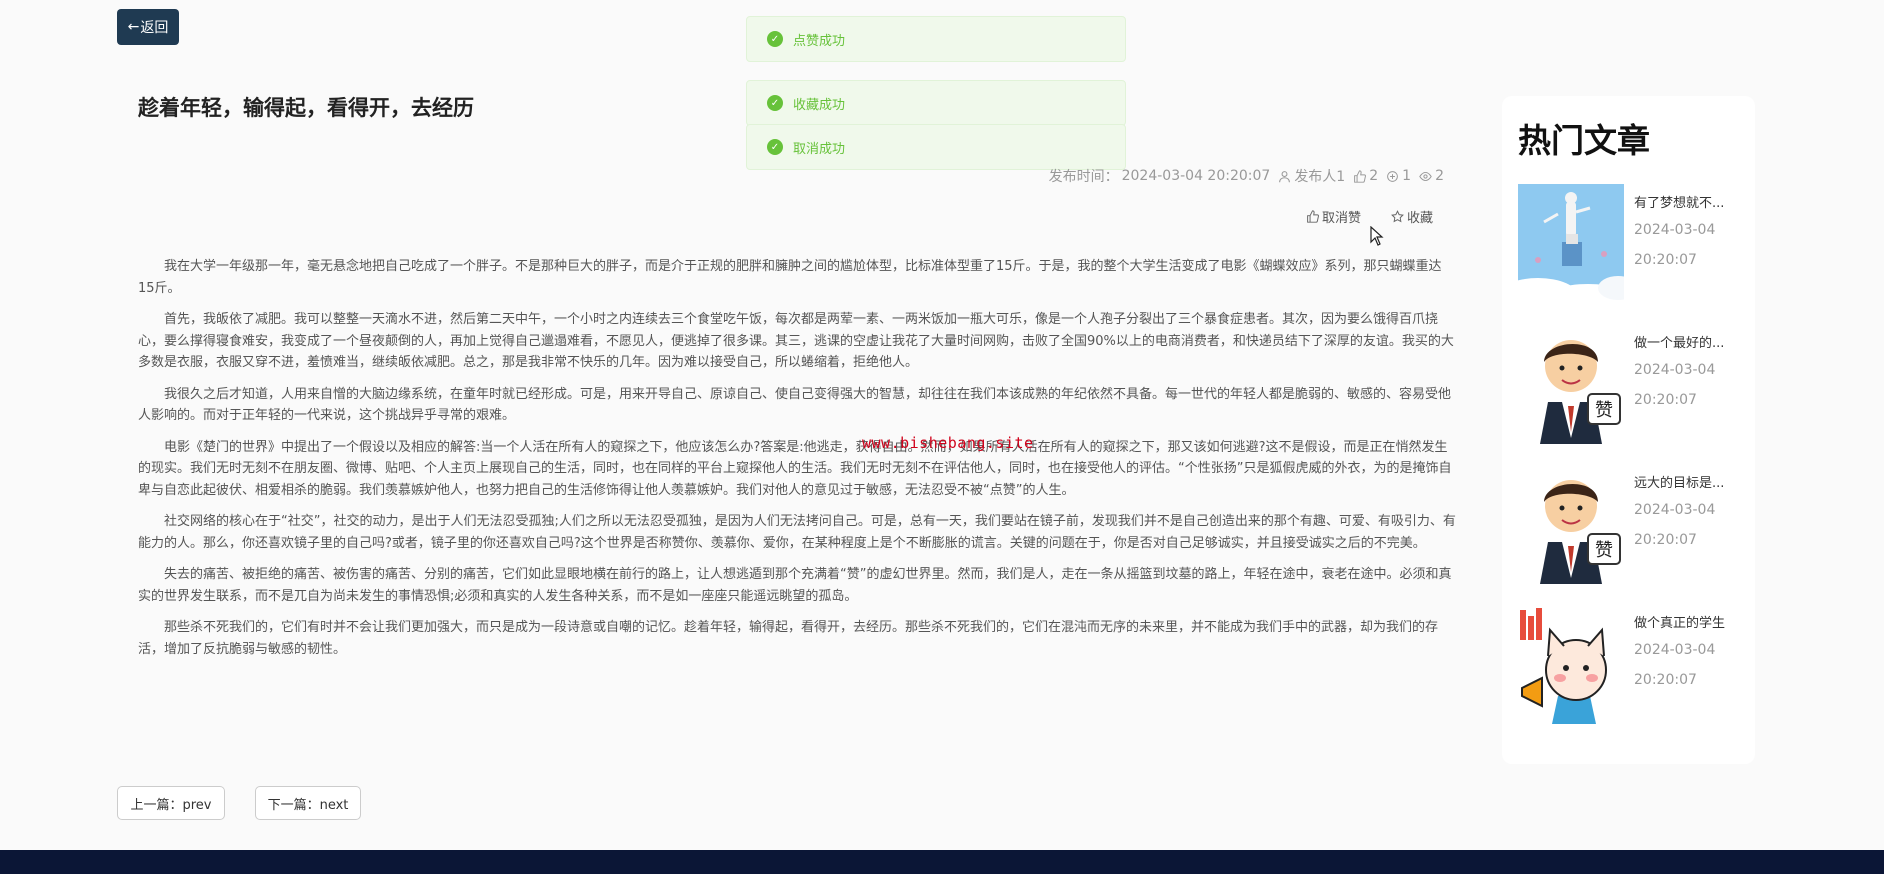 This screenshot has height=874, width=1884. I want to click on toast-text: 取消成功, so click(819, 149).